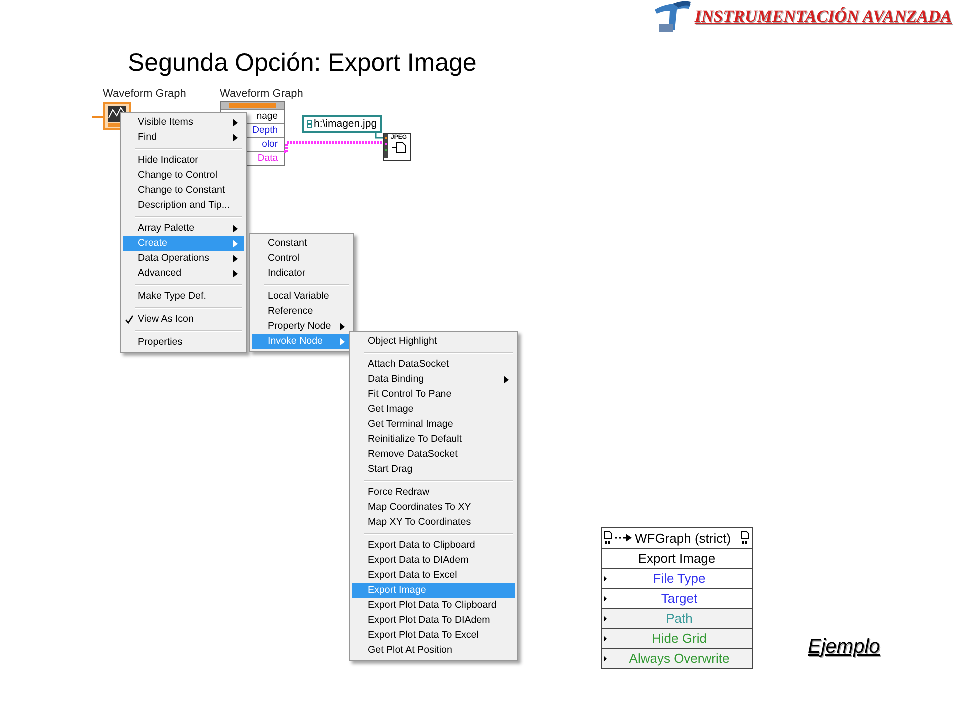 The width and height of the screenshot is (960, 720). Describe the element at coordinates (183, 342) in the screenshot. I see `menu-item: Properties` at that location.